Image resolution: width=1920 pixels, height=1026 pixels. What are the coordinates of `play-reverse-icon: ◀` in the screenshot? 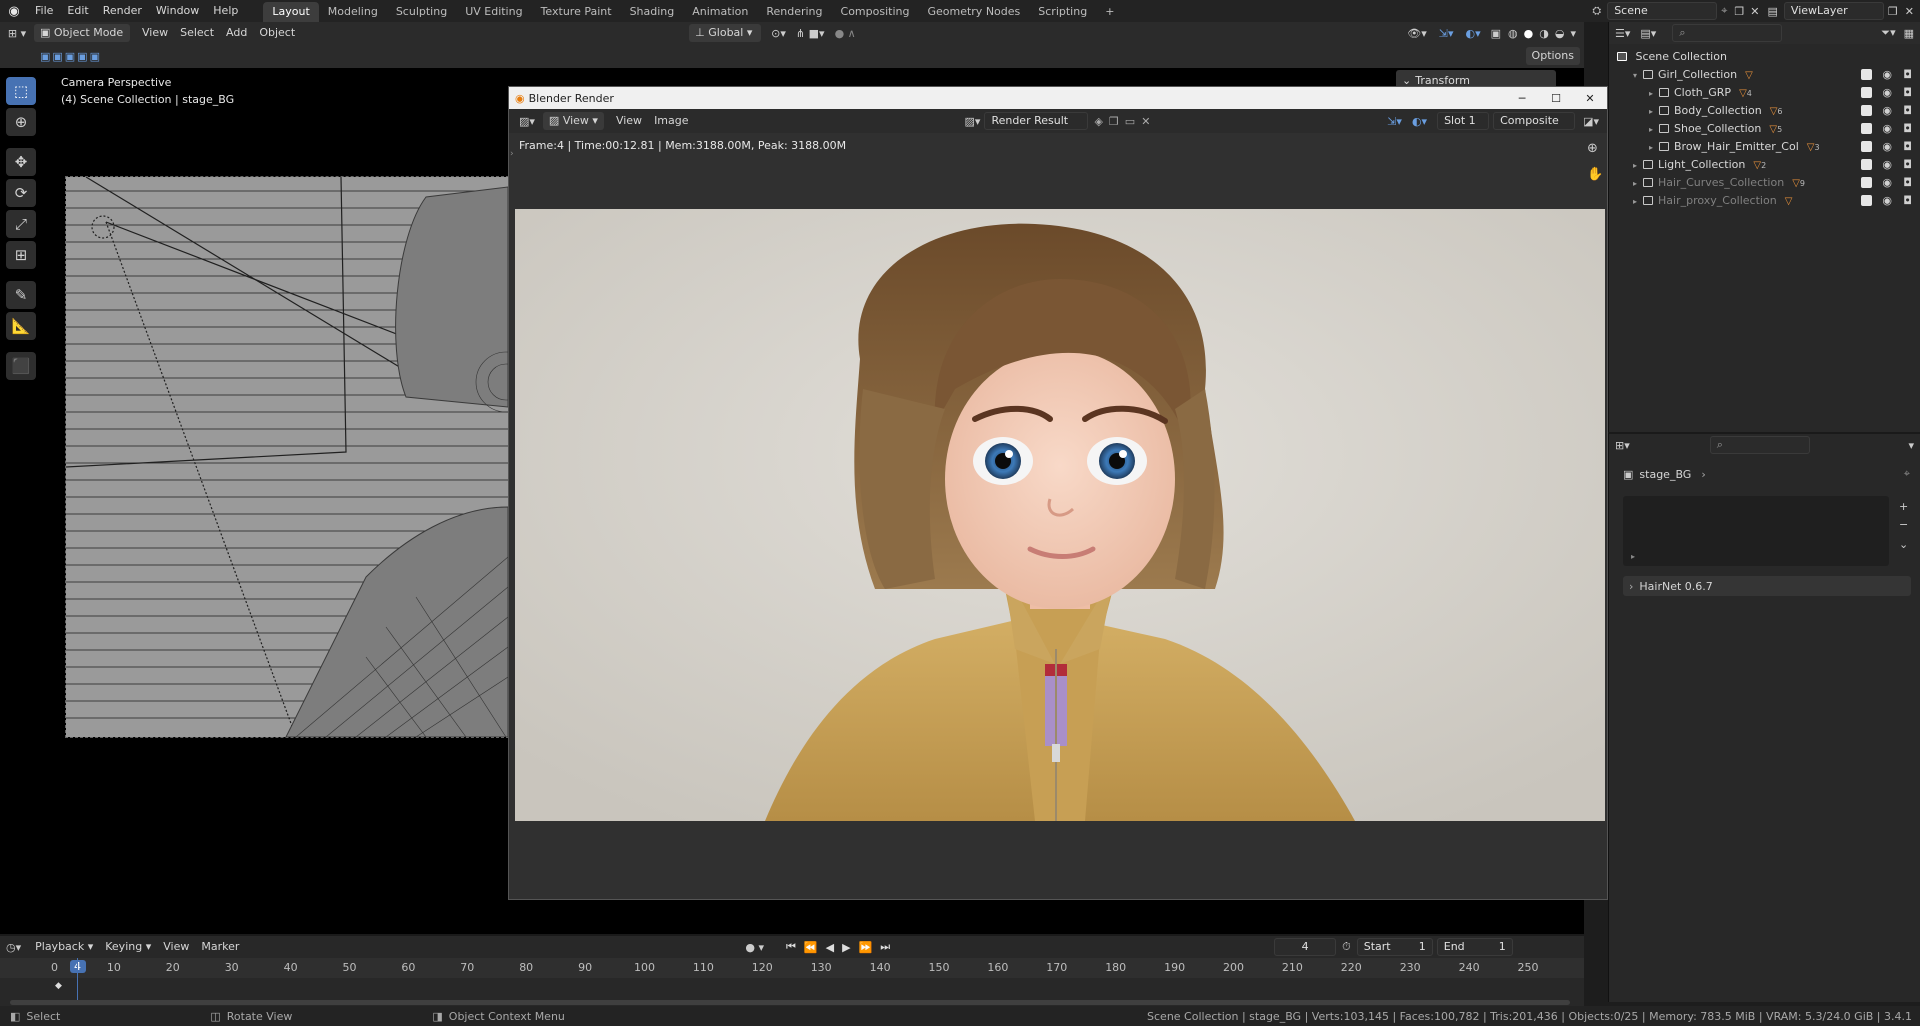 It's located at (830, 947).